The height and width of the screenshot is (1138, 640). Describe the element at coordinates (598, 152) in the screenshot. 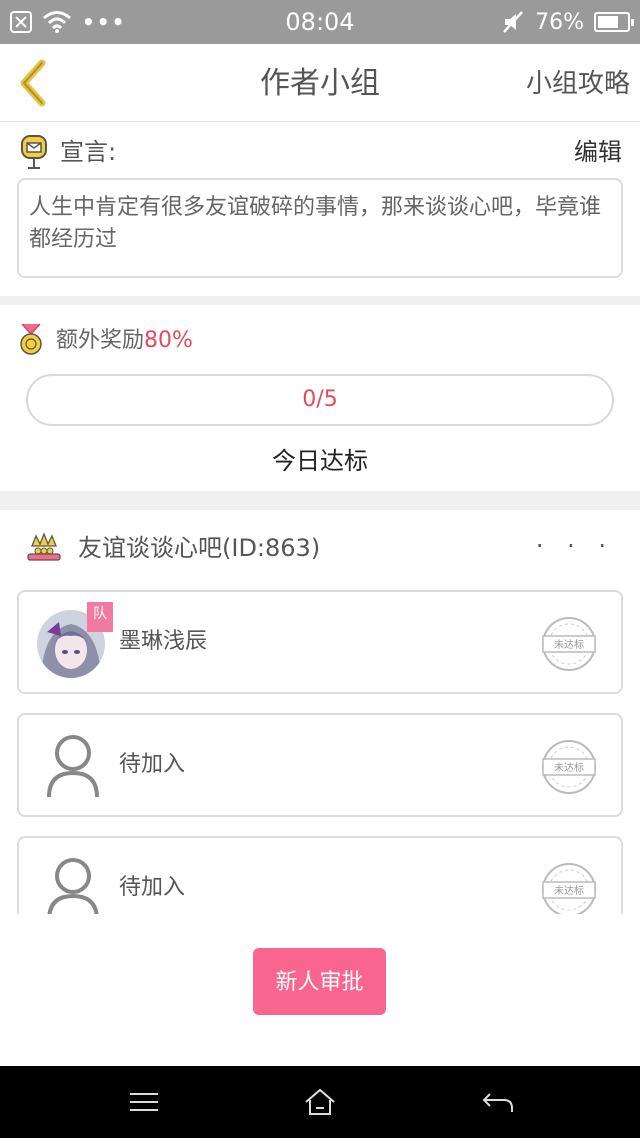

I see `edit-button: 编辑` at that location.